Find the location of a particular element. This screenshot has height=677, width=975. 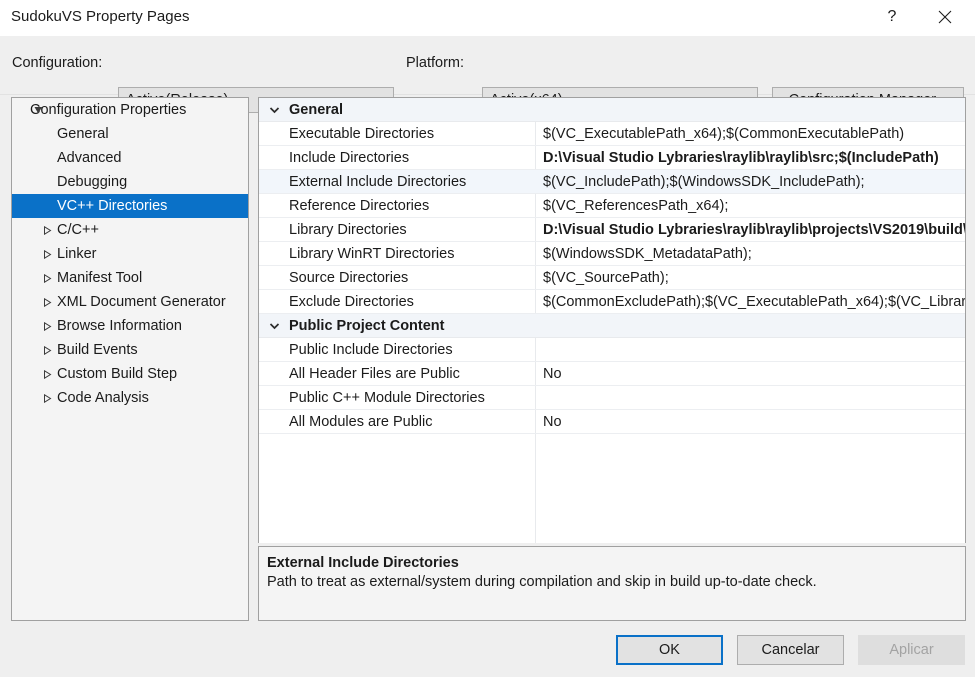

tree-expander-expanded-icon is located at coordinates (38, 110).